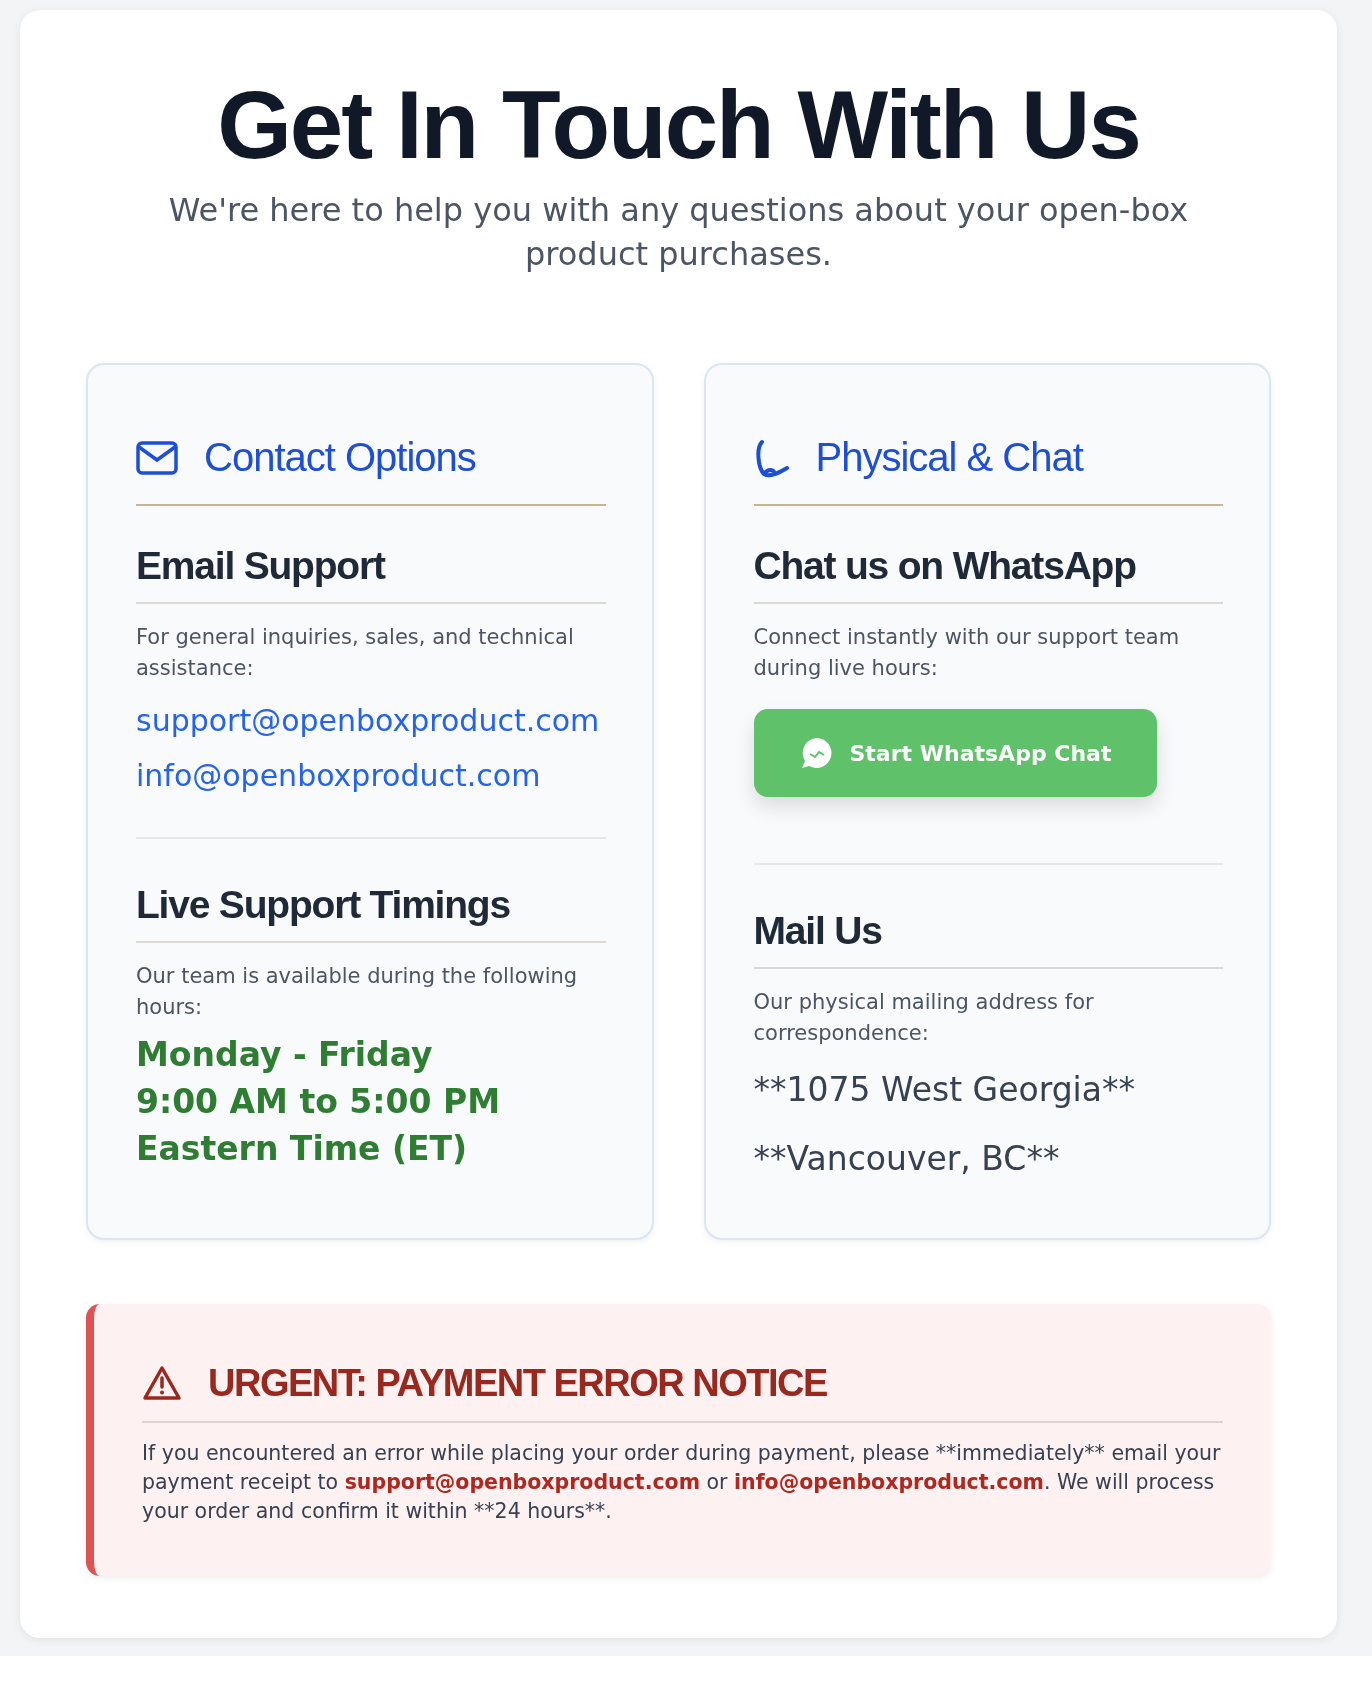  Describe the element at coordinates (949, 458) in the screenshot. I see `card-title: Physical & Chat` at that location.